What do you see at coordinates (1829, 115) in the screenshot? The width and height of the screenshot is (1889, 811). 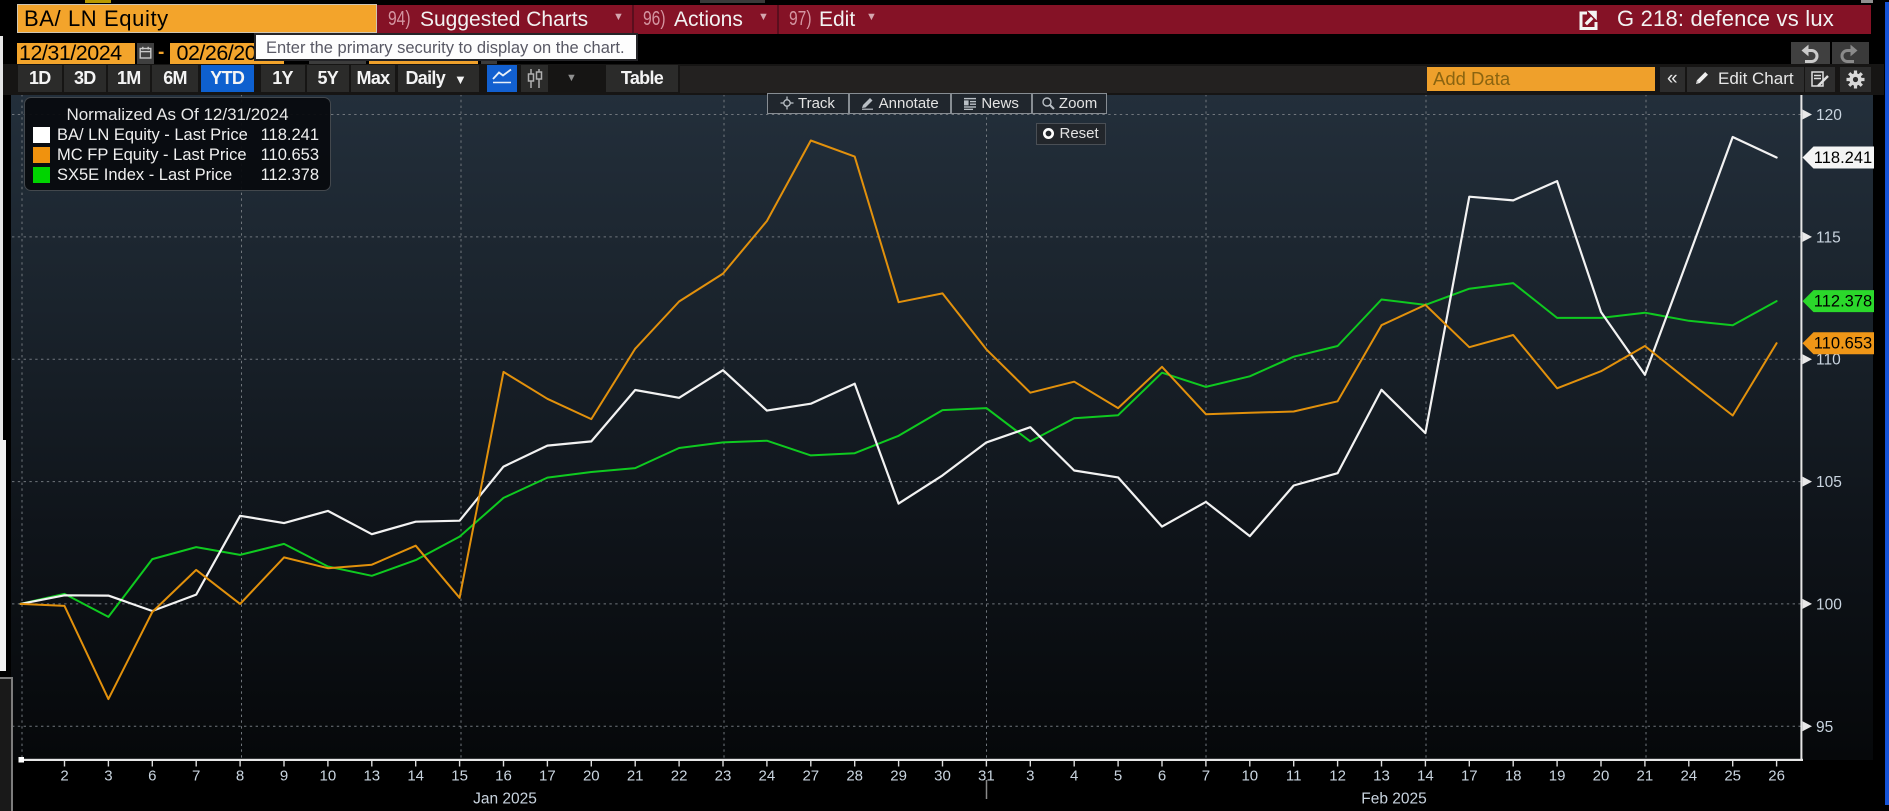 I see `svg-text: 120` at bounding box center [1829, 115].